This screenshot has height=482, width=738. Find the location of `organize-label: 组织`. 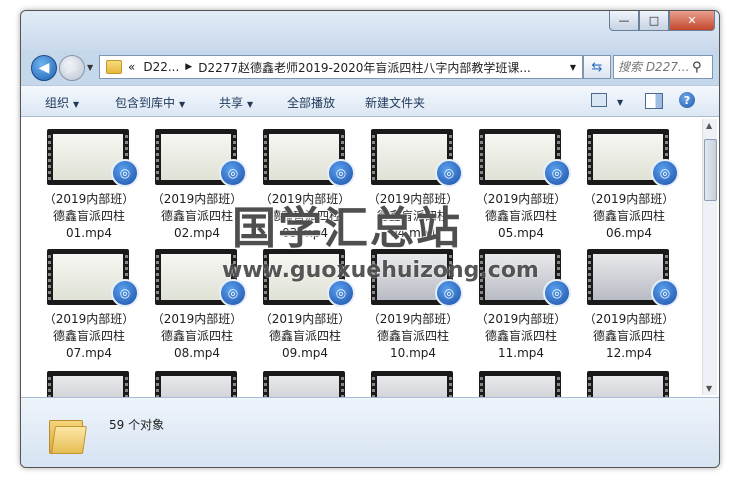

organize-label: 组织 is located at coordinates (57, 103).